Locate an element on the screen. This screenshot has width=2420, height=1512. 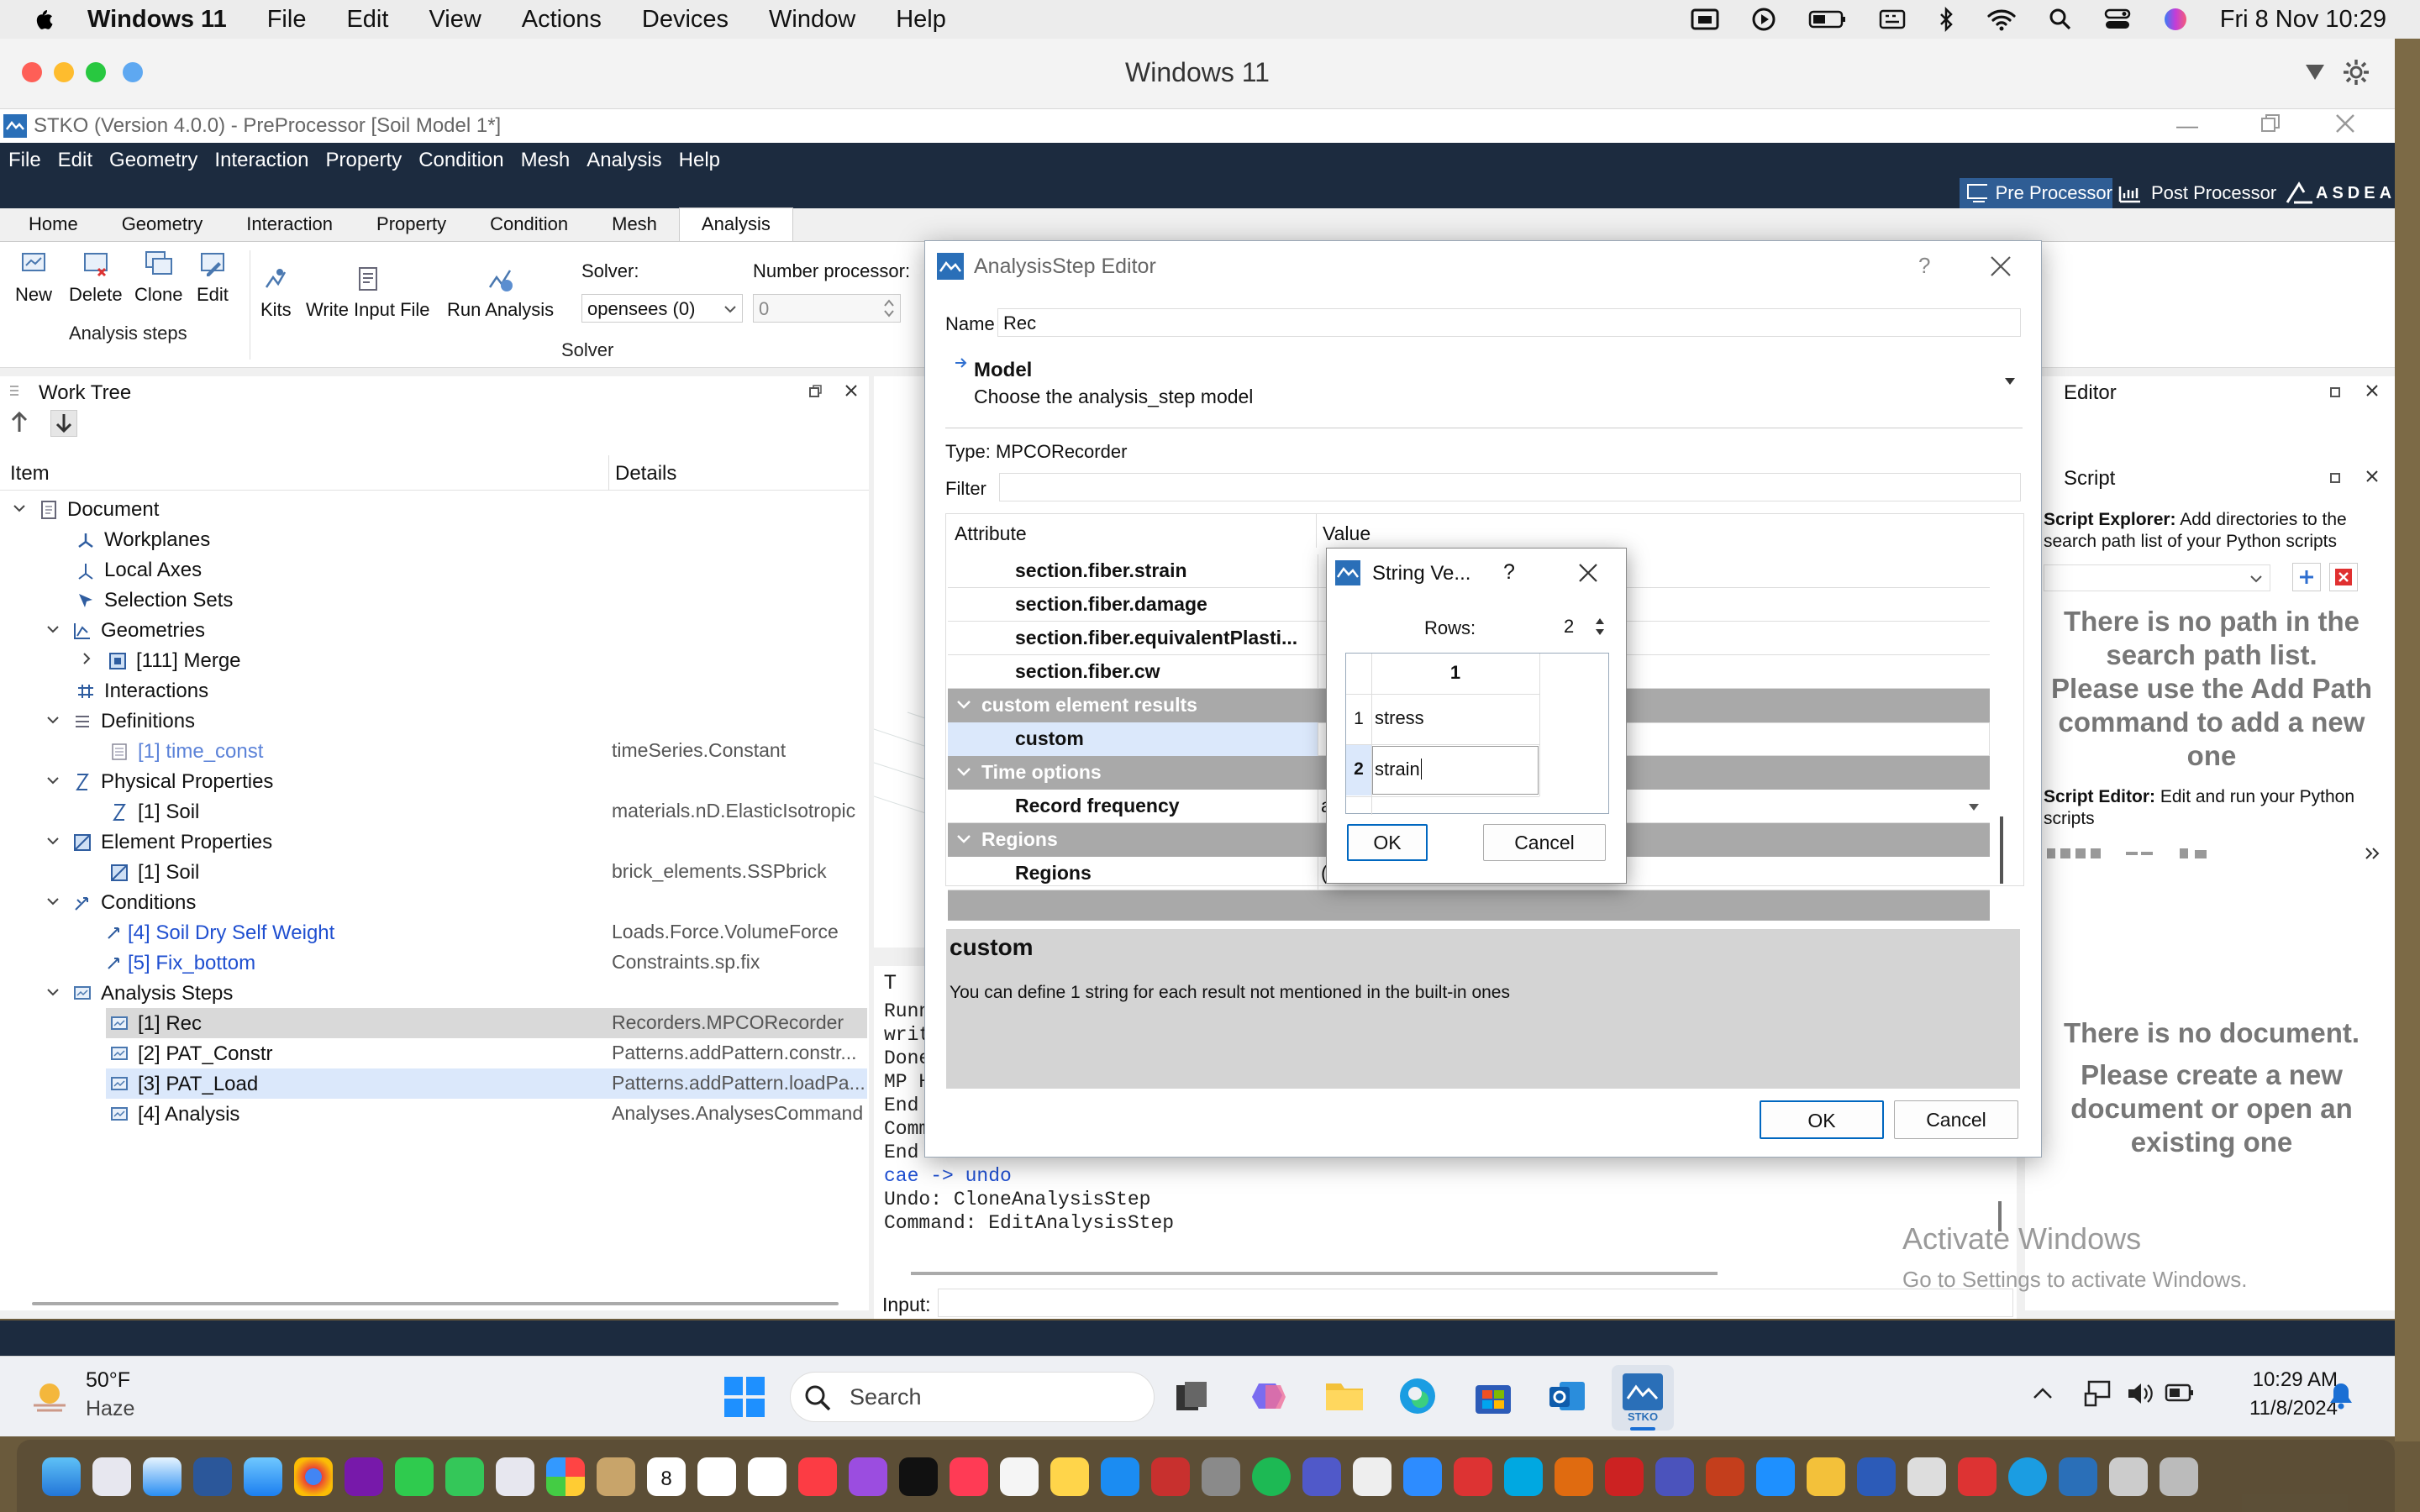
menu-property: Property is located at coordinates (363, 160).